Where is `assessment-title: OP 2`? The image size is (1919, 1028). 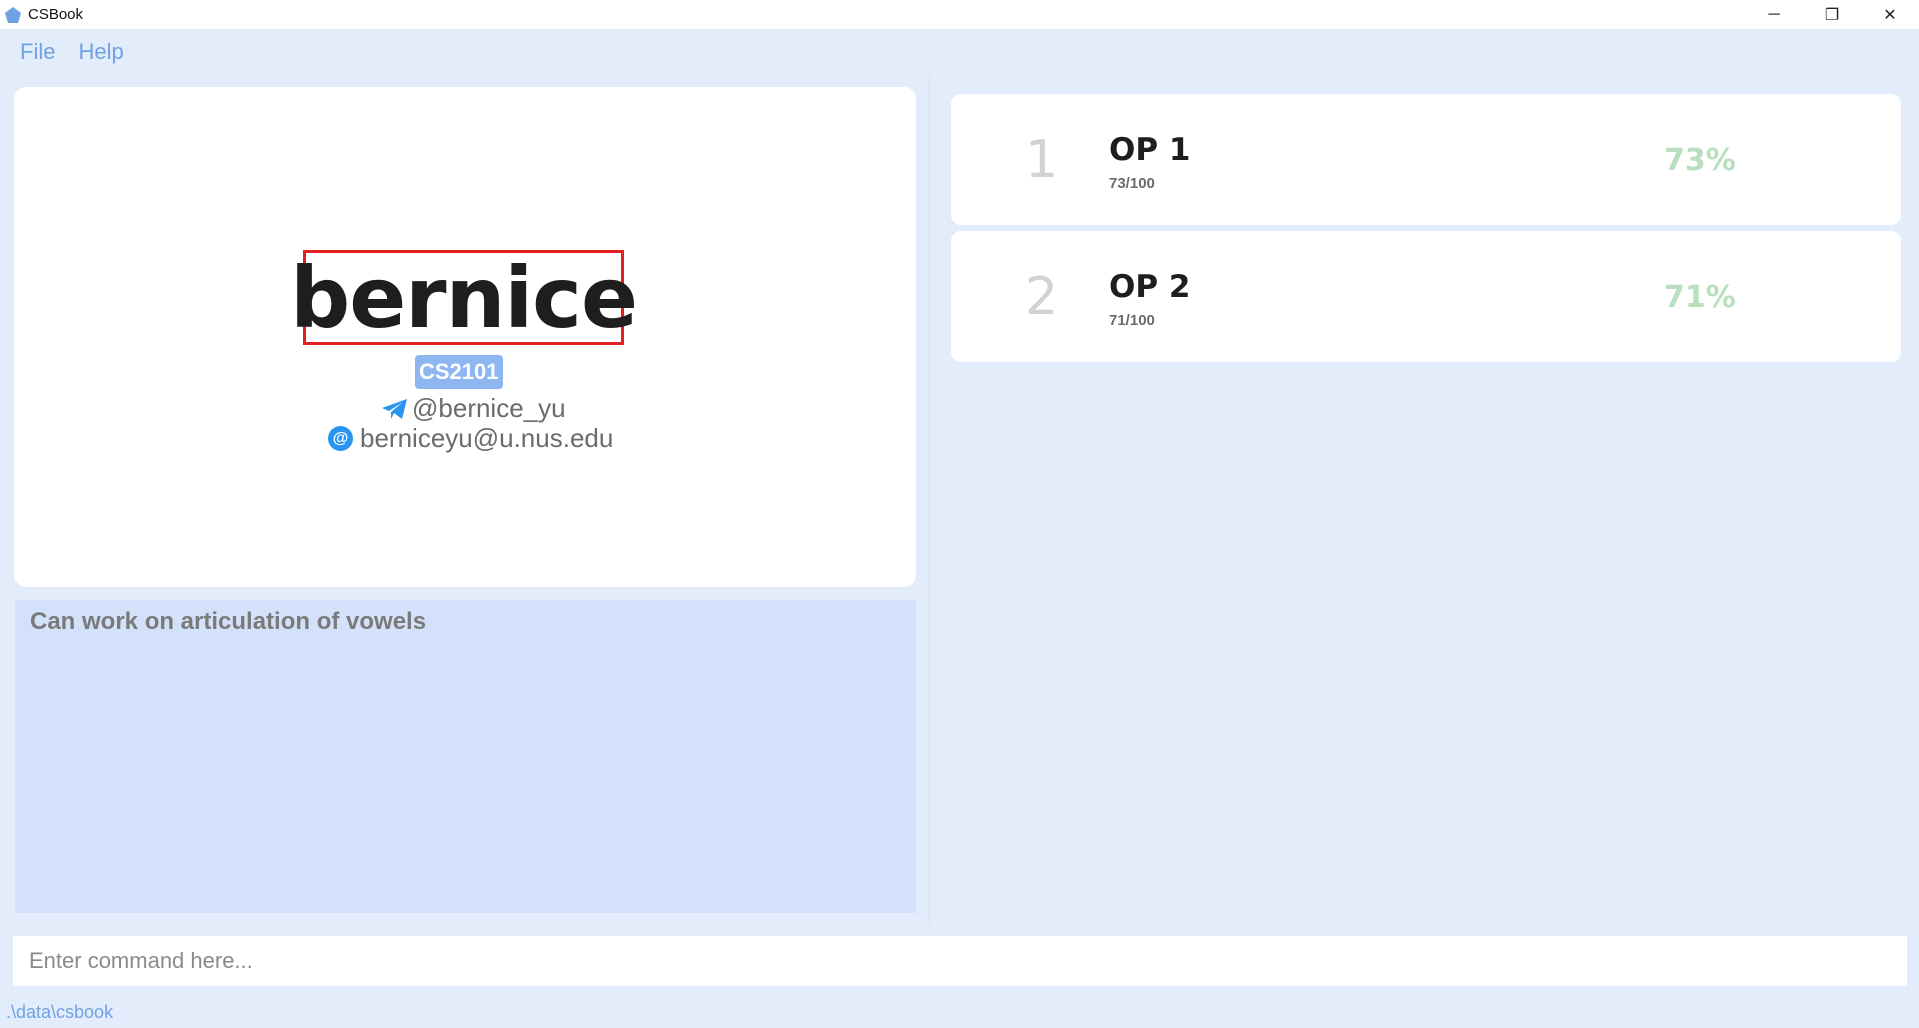 assessment-title: OP 2 is located at coordinates (1150, 287).